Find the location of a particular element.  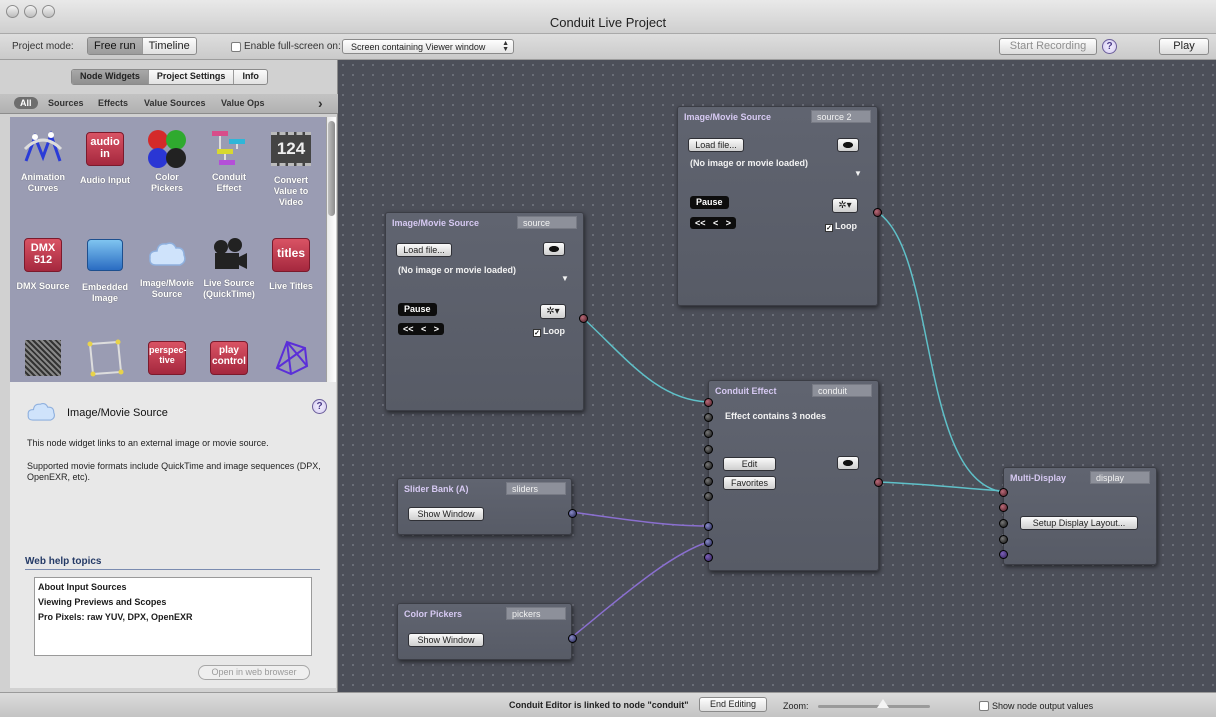

timeline-button: Timeline is located at coordinates (169, 46).